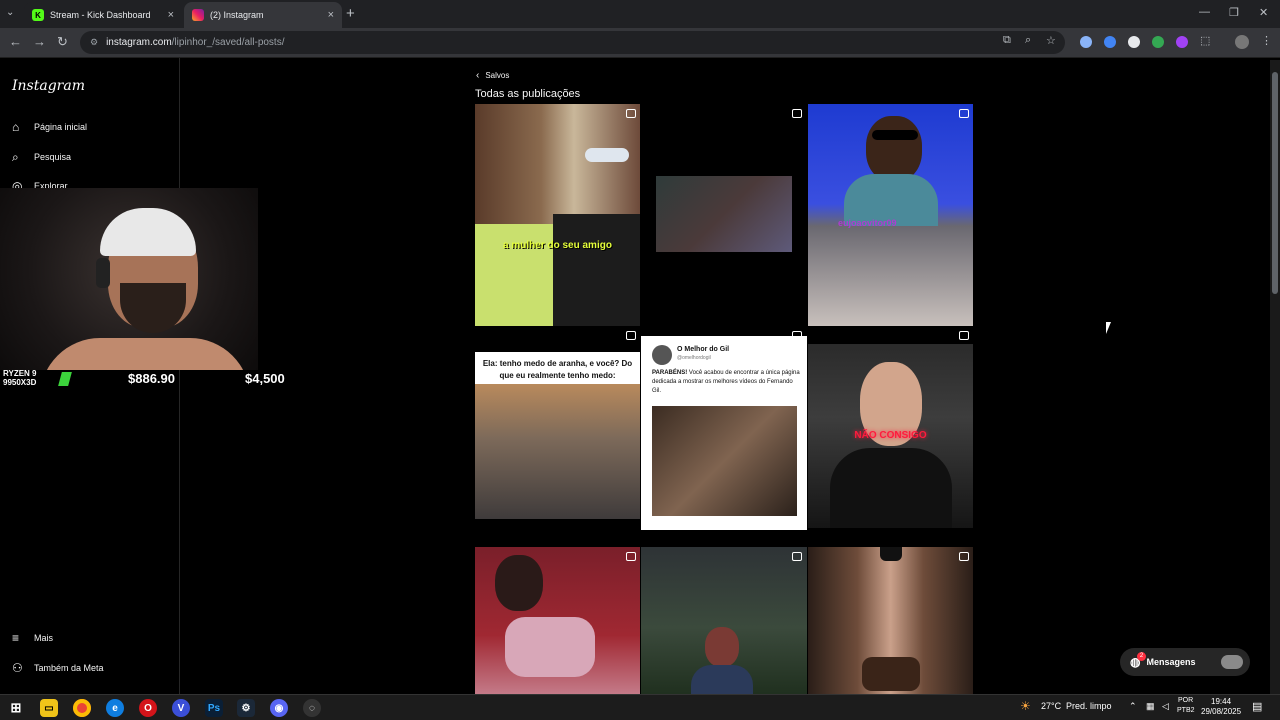  What do you see at coordinates (94, 42) in the screenshot?
I see `site-info-icon: ⚙` at bounding box center [94, 42].